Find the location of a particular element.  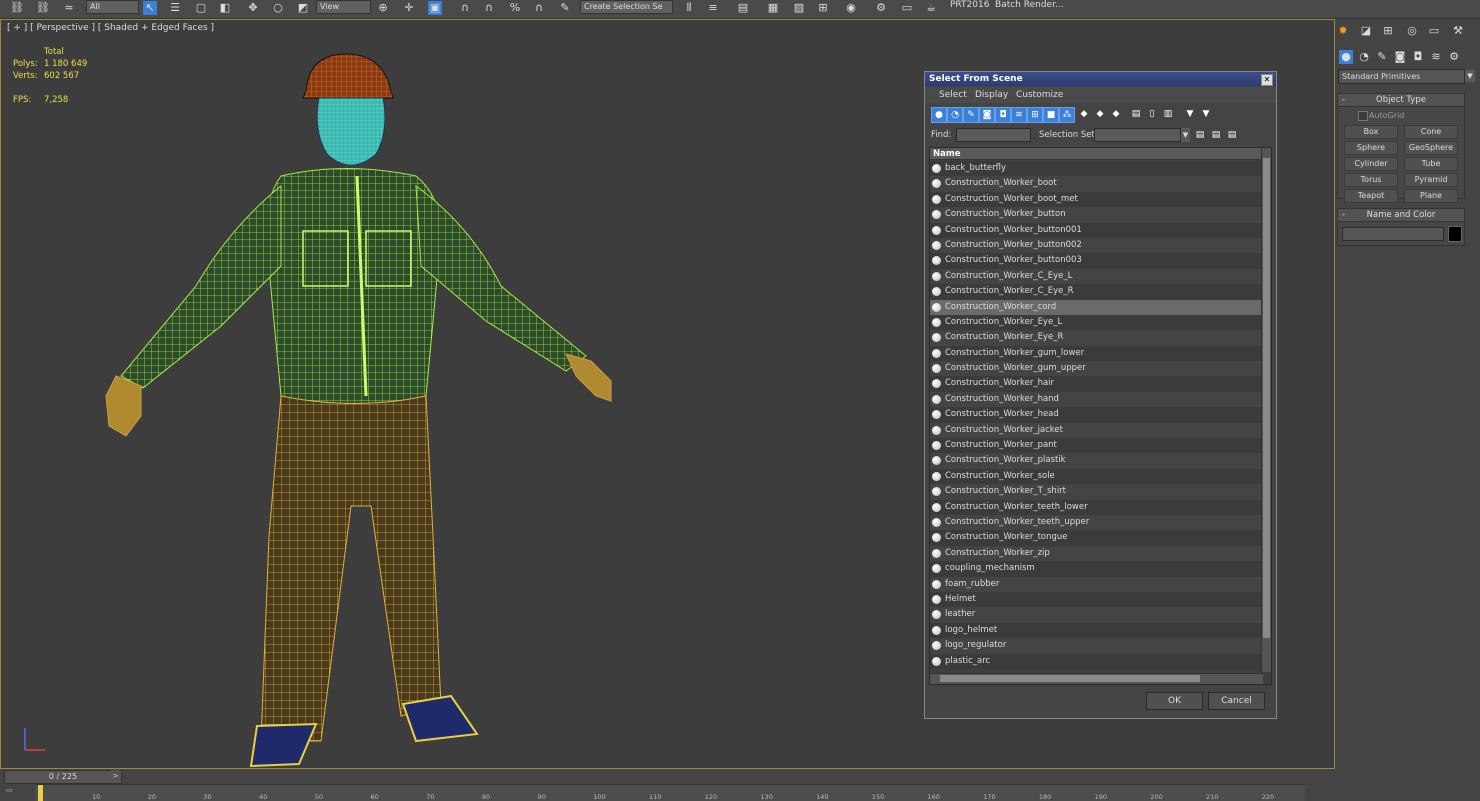

list-item: Construction_Worker_teeth_lower is located at coordinates (1096, 507).